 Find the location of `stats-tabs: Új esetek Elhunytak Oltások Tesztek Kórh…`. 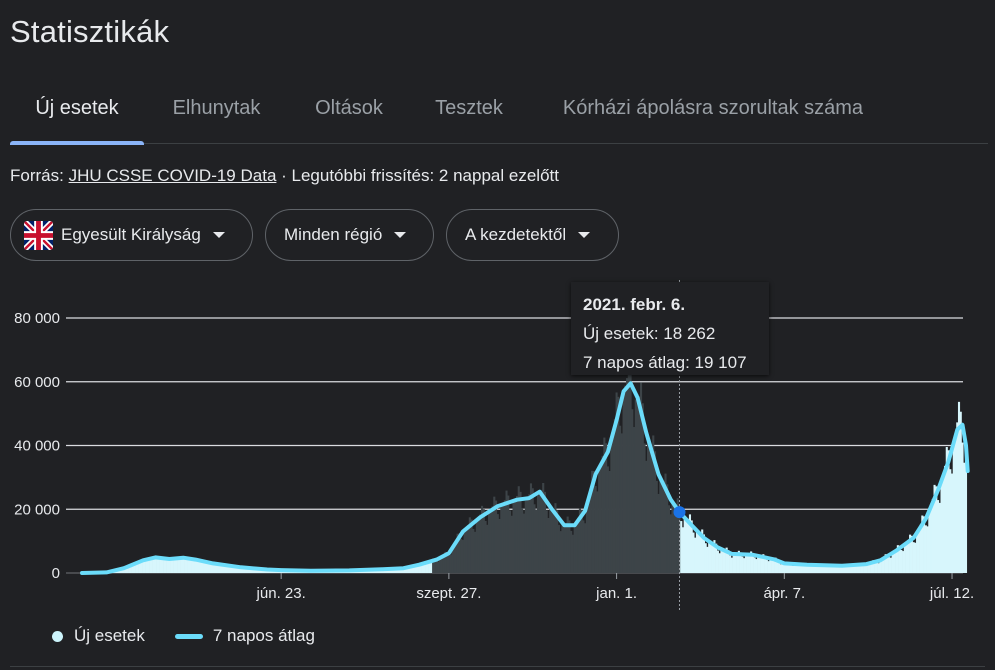

stats-tabs: Új esetek Elhunytak Oltások Tesztek Kórh… is located at coordinates (499, 108).